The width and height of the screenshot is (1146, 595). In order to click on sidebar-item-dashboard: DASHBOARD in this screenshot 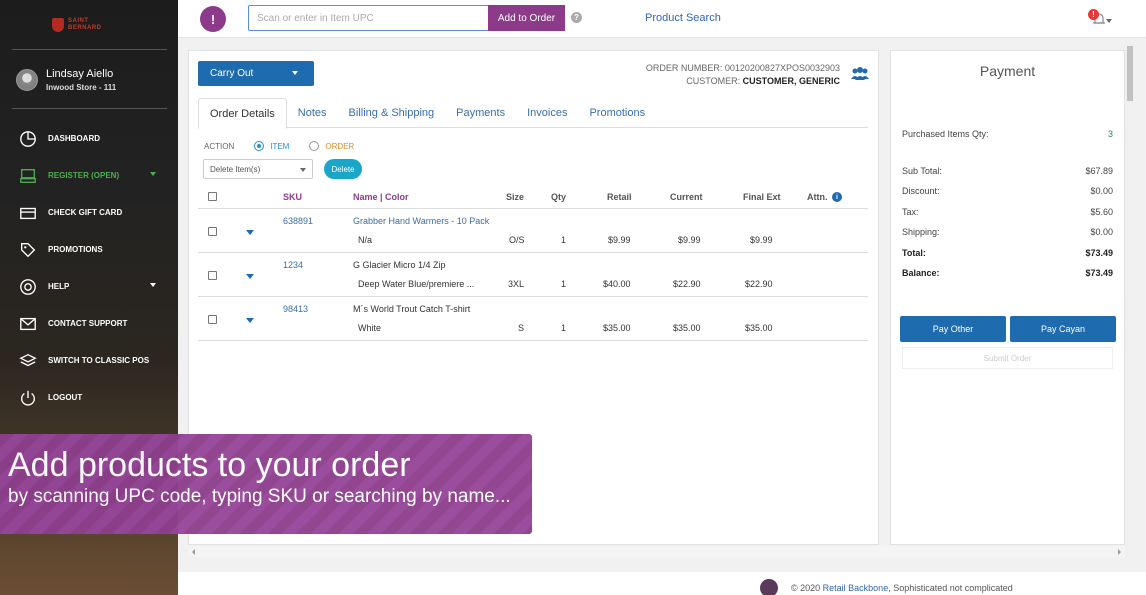, I will do `click(89, 138)`.